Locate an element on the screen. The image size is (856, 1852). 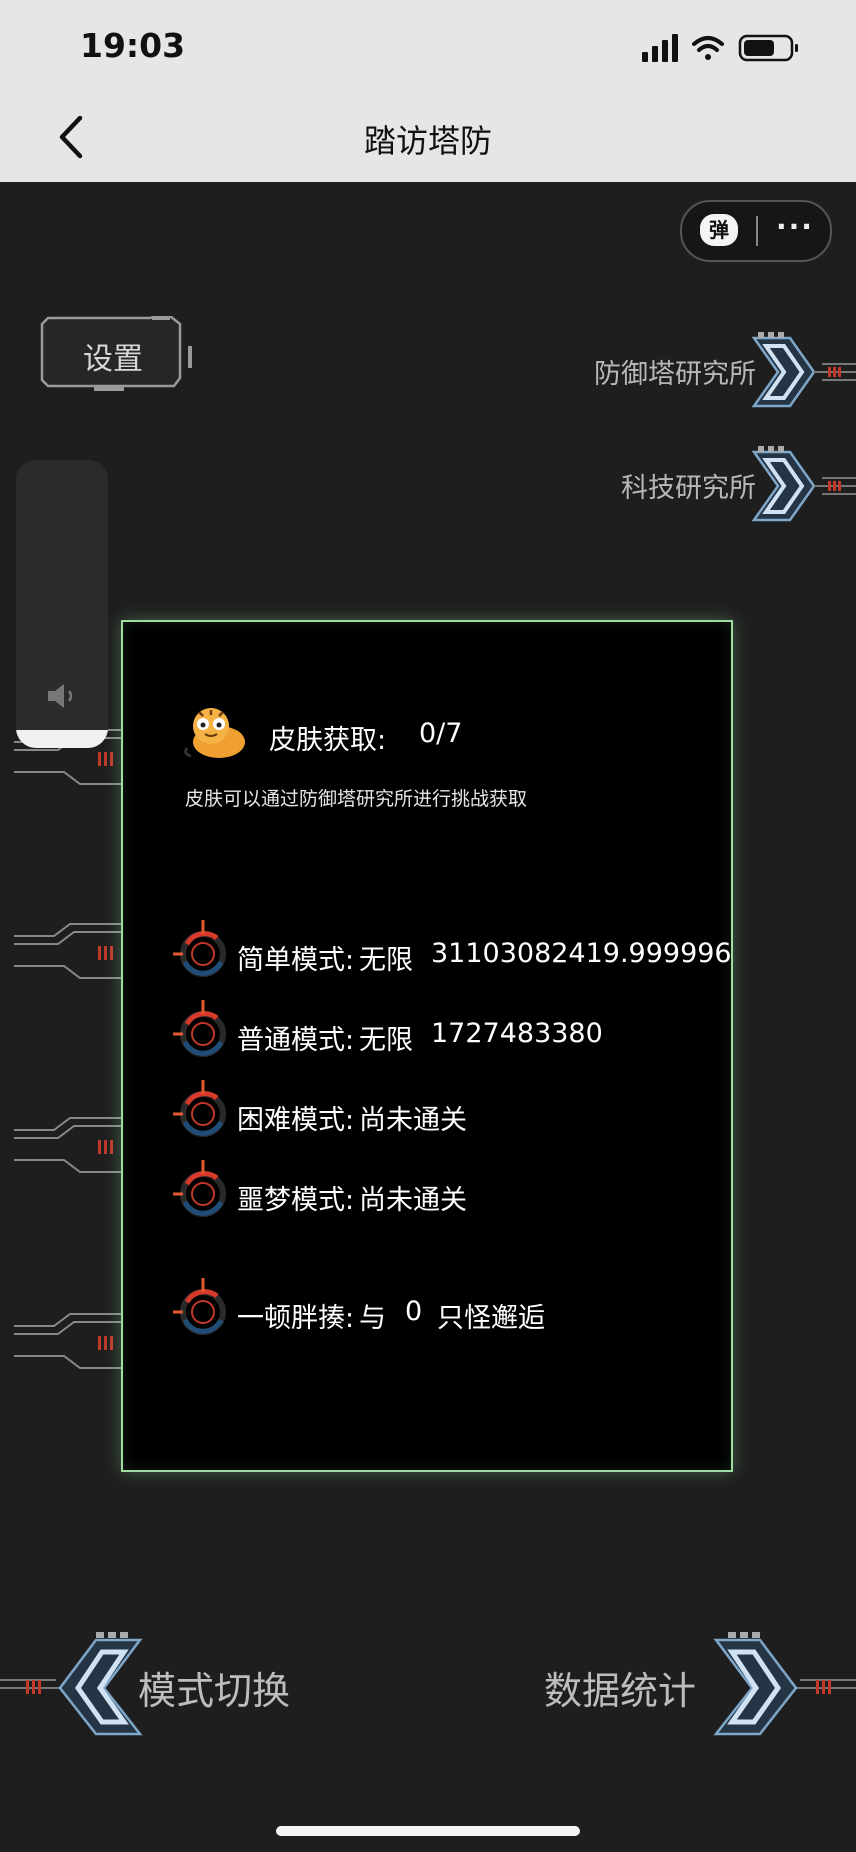
stats-label: 数据统计 is located at coordinates (620, 1691).